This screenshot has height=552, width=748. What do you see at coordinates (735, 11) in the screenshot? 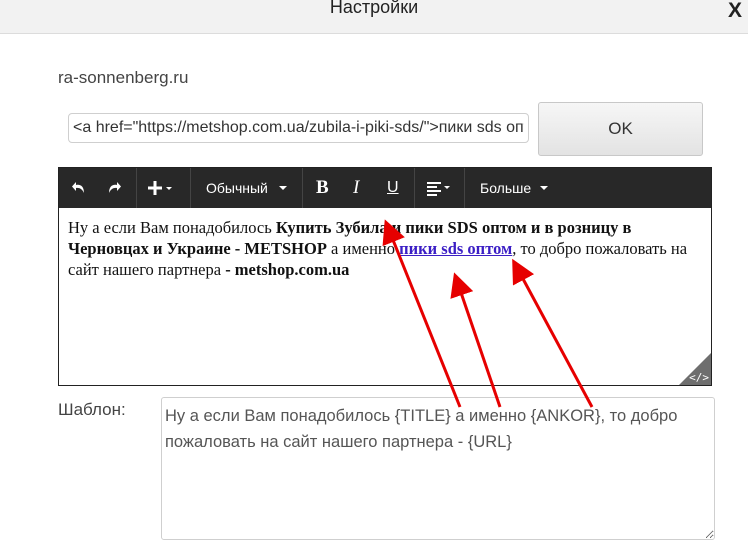
I see `close-button: X` at bounding box center [735, 11].